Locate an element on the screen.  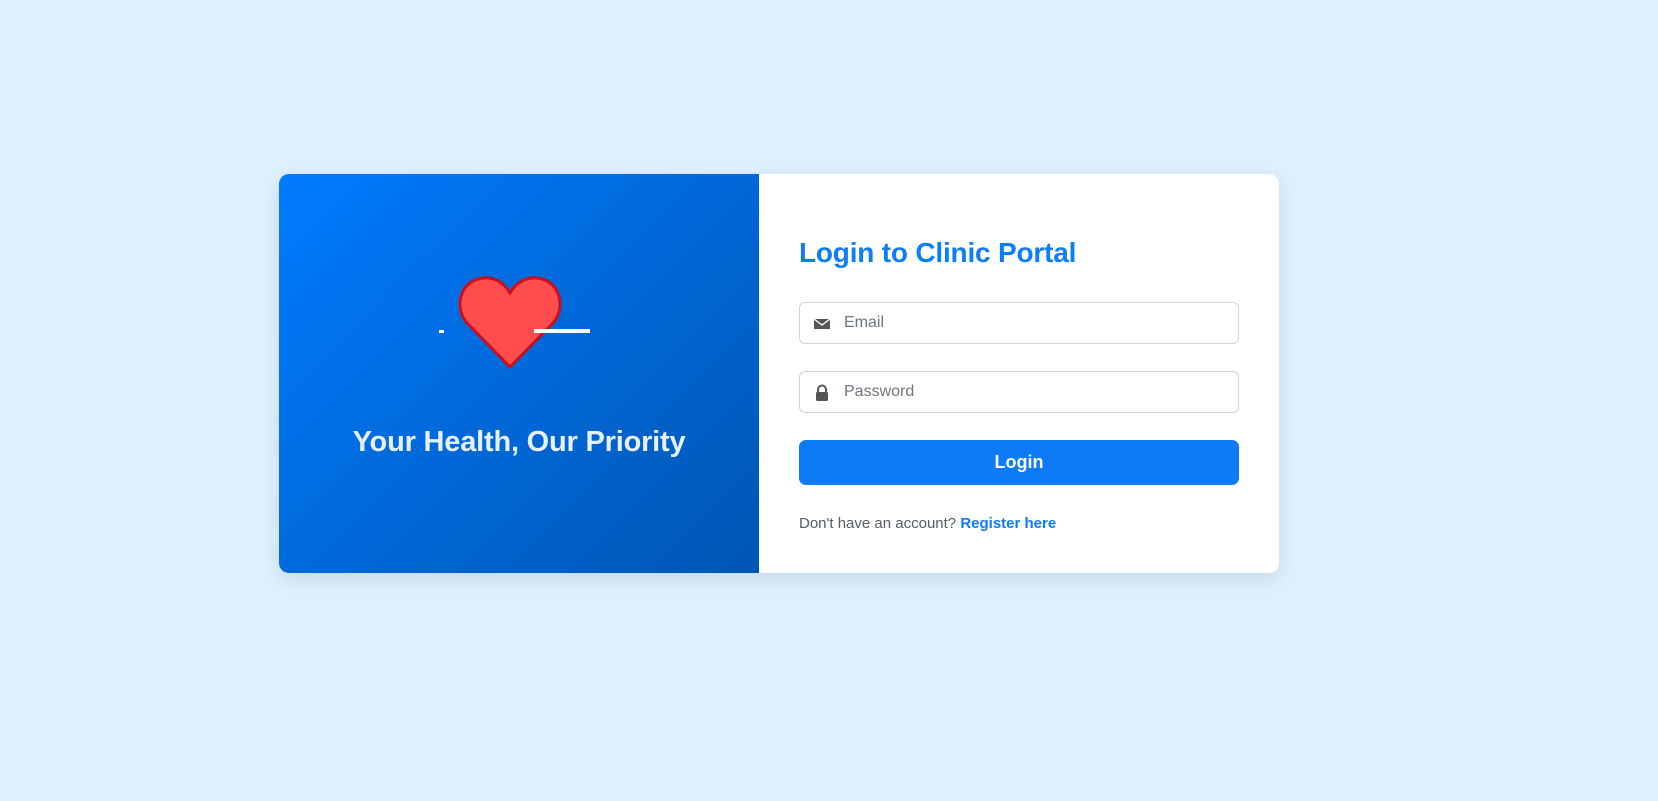
email-input is located at coordinates (1034, 323).